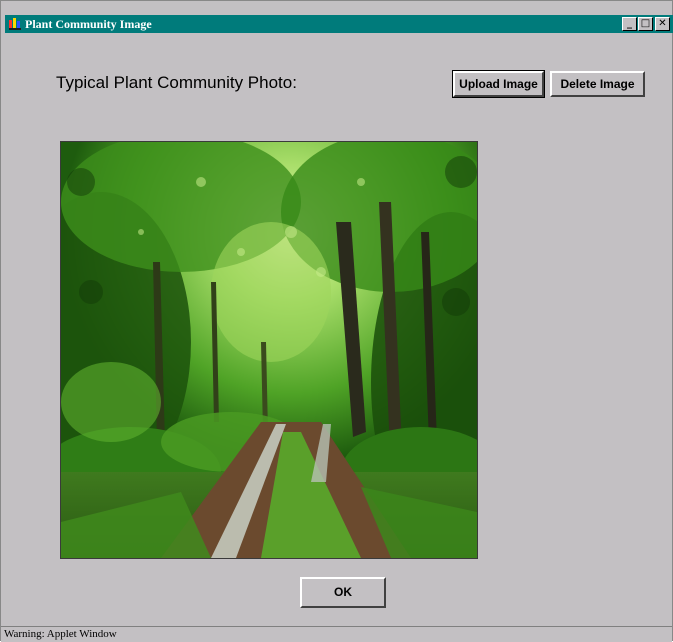 This screenshot has height=642, width=673. What do you see at coordinates (498, 84) in the screenshot?
I see `upload-image-button: Upload Image` at bounding box center [498, 84].